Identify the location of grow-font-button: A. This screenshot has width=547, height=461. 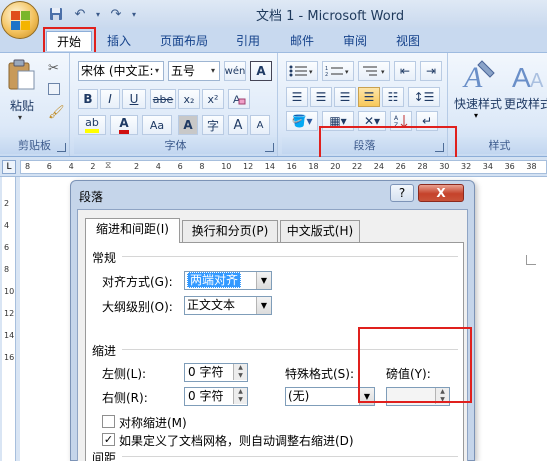
(238, 125).